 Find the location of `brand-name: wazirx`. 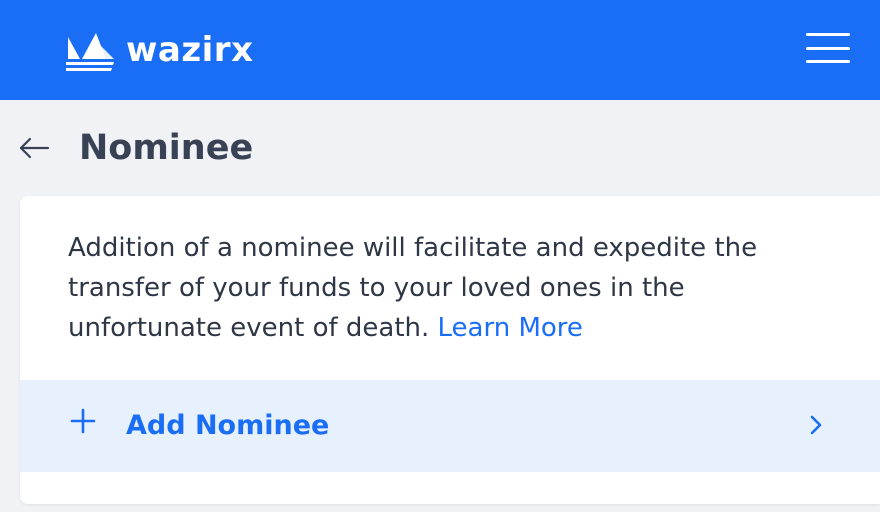

brand-name: wazirx is located at coordinates (190, 50).